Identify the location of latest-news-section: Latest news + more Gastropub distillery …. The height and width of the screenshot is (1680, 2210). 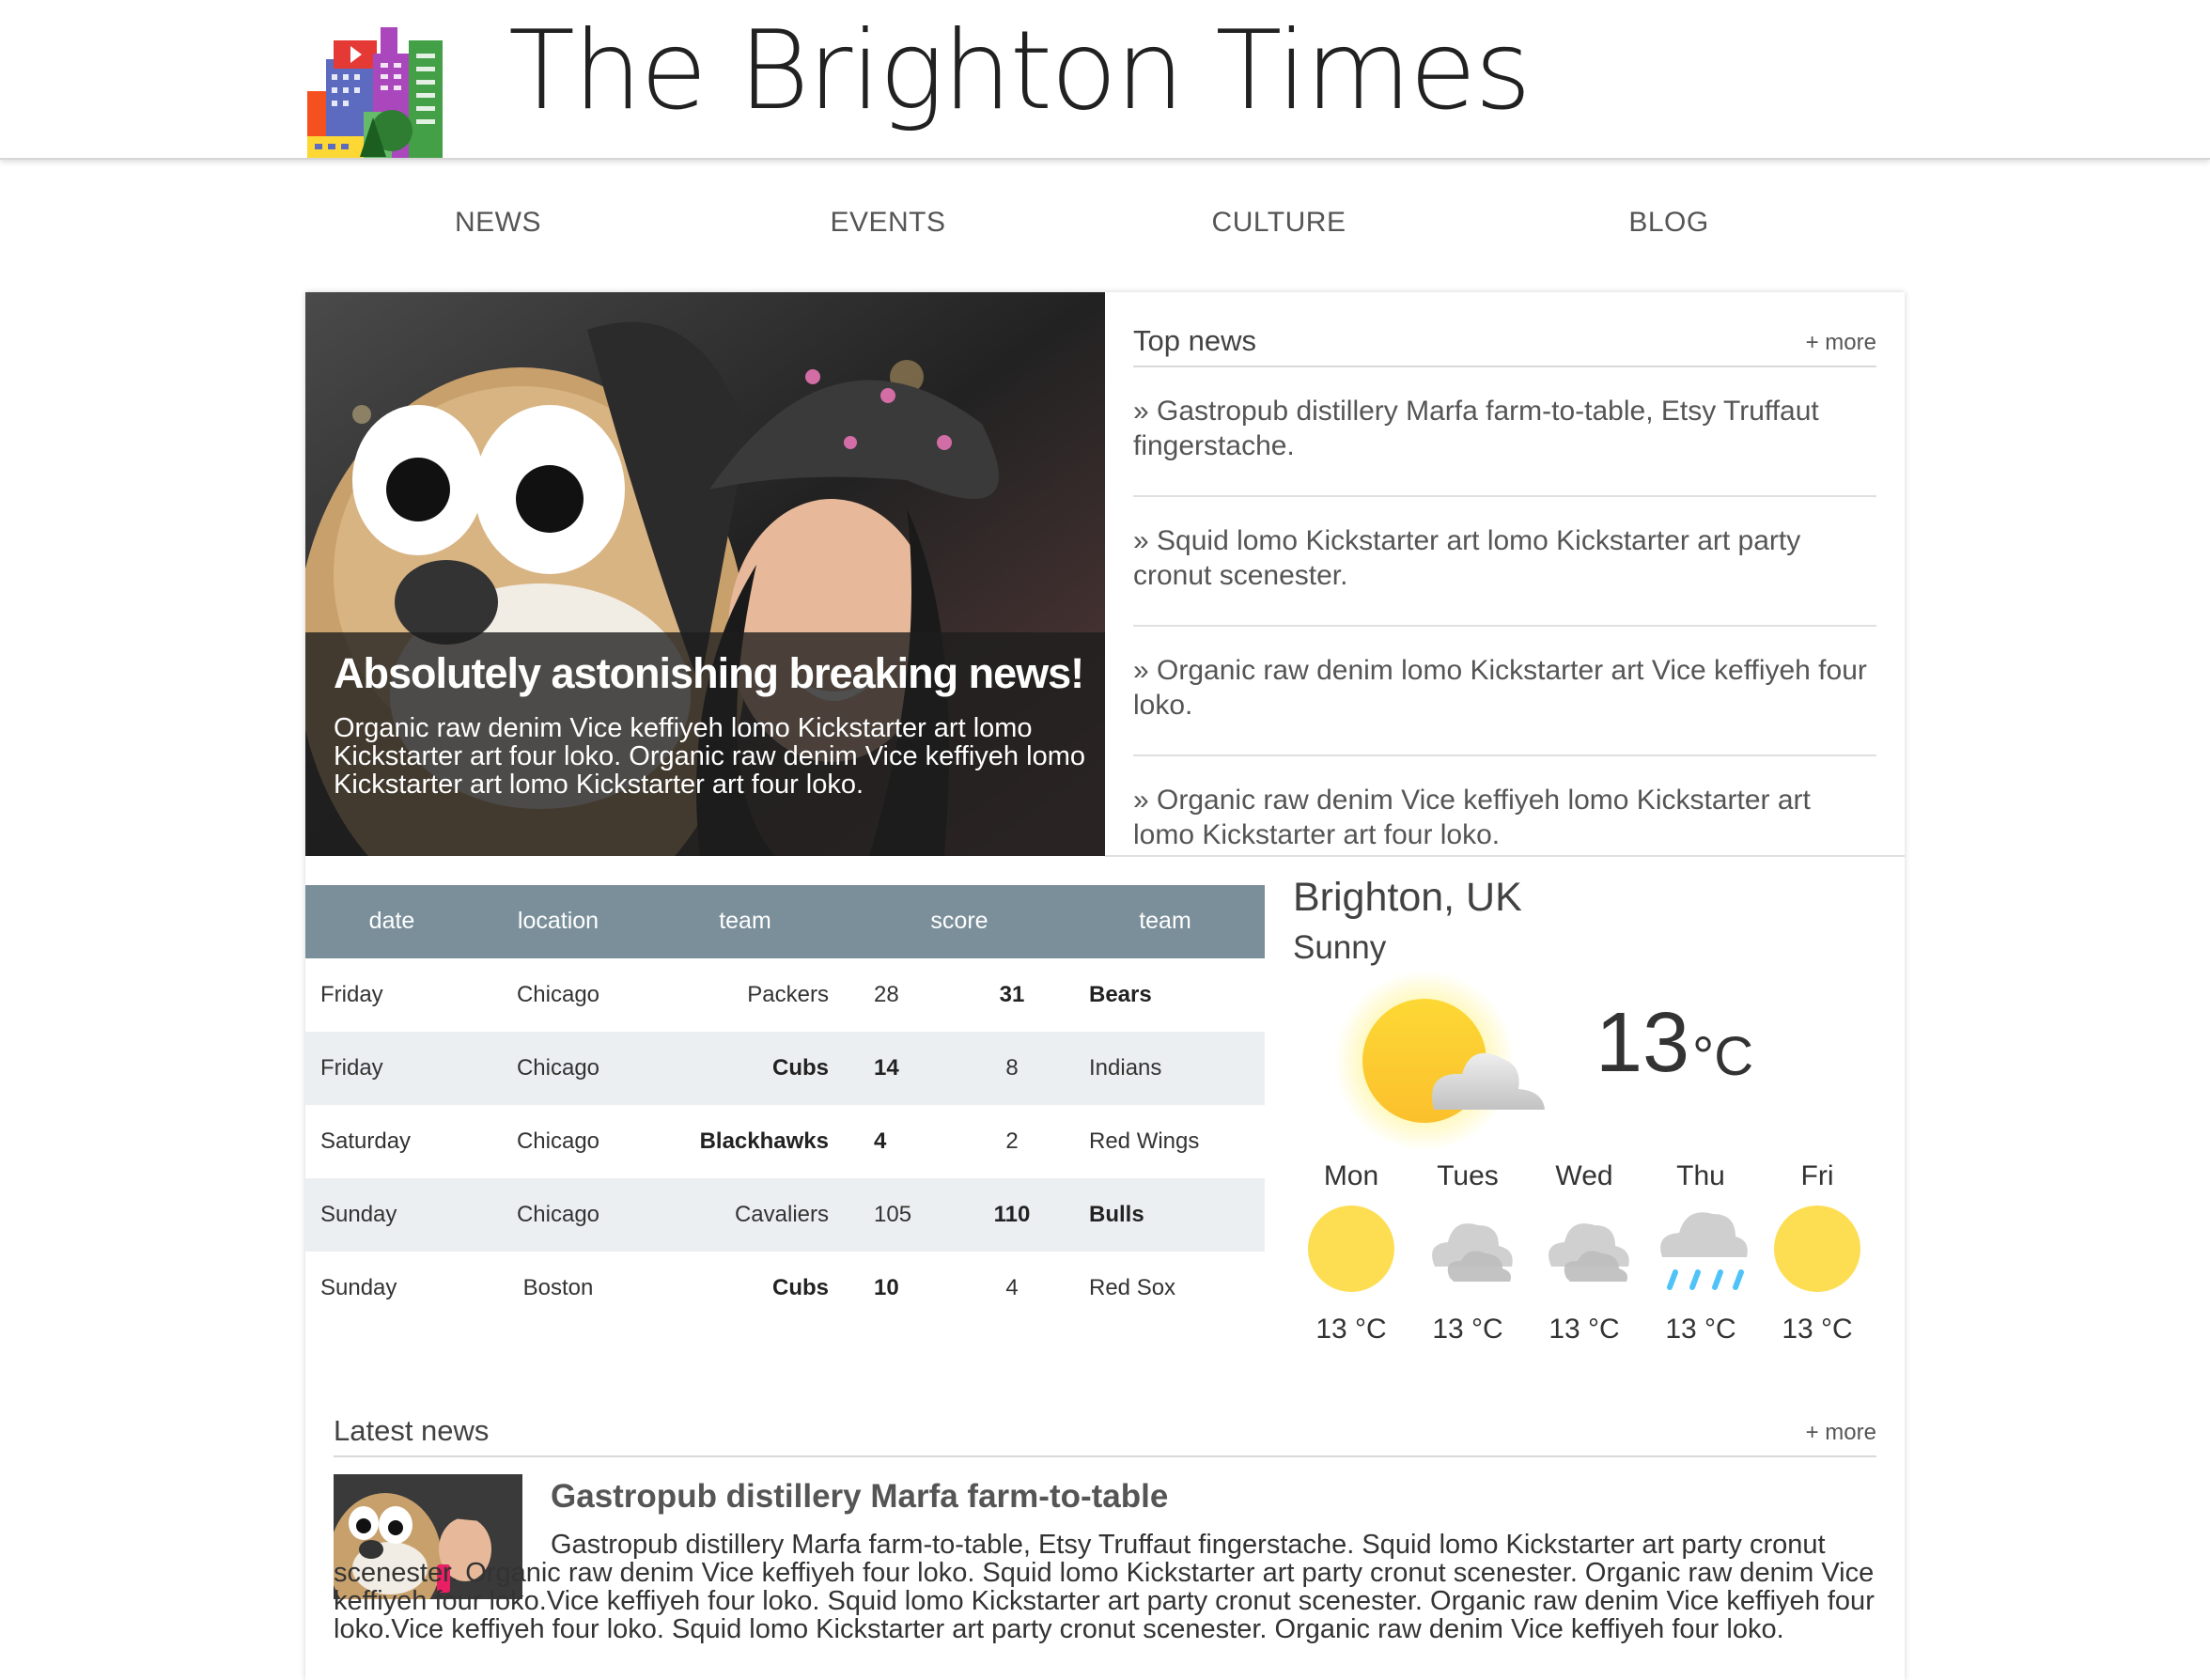
(1105, 1531).